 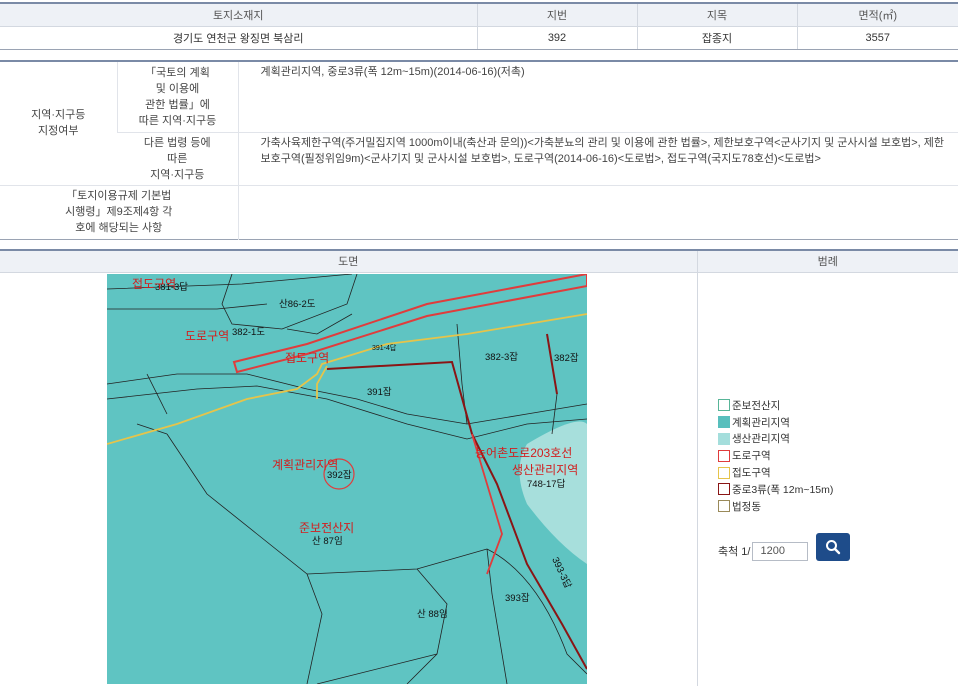 I want to click on search-icon, so click(x=833, y=547).